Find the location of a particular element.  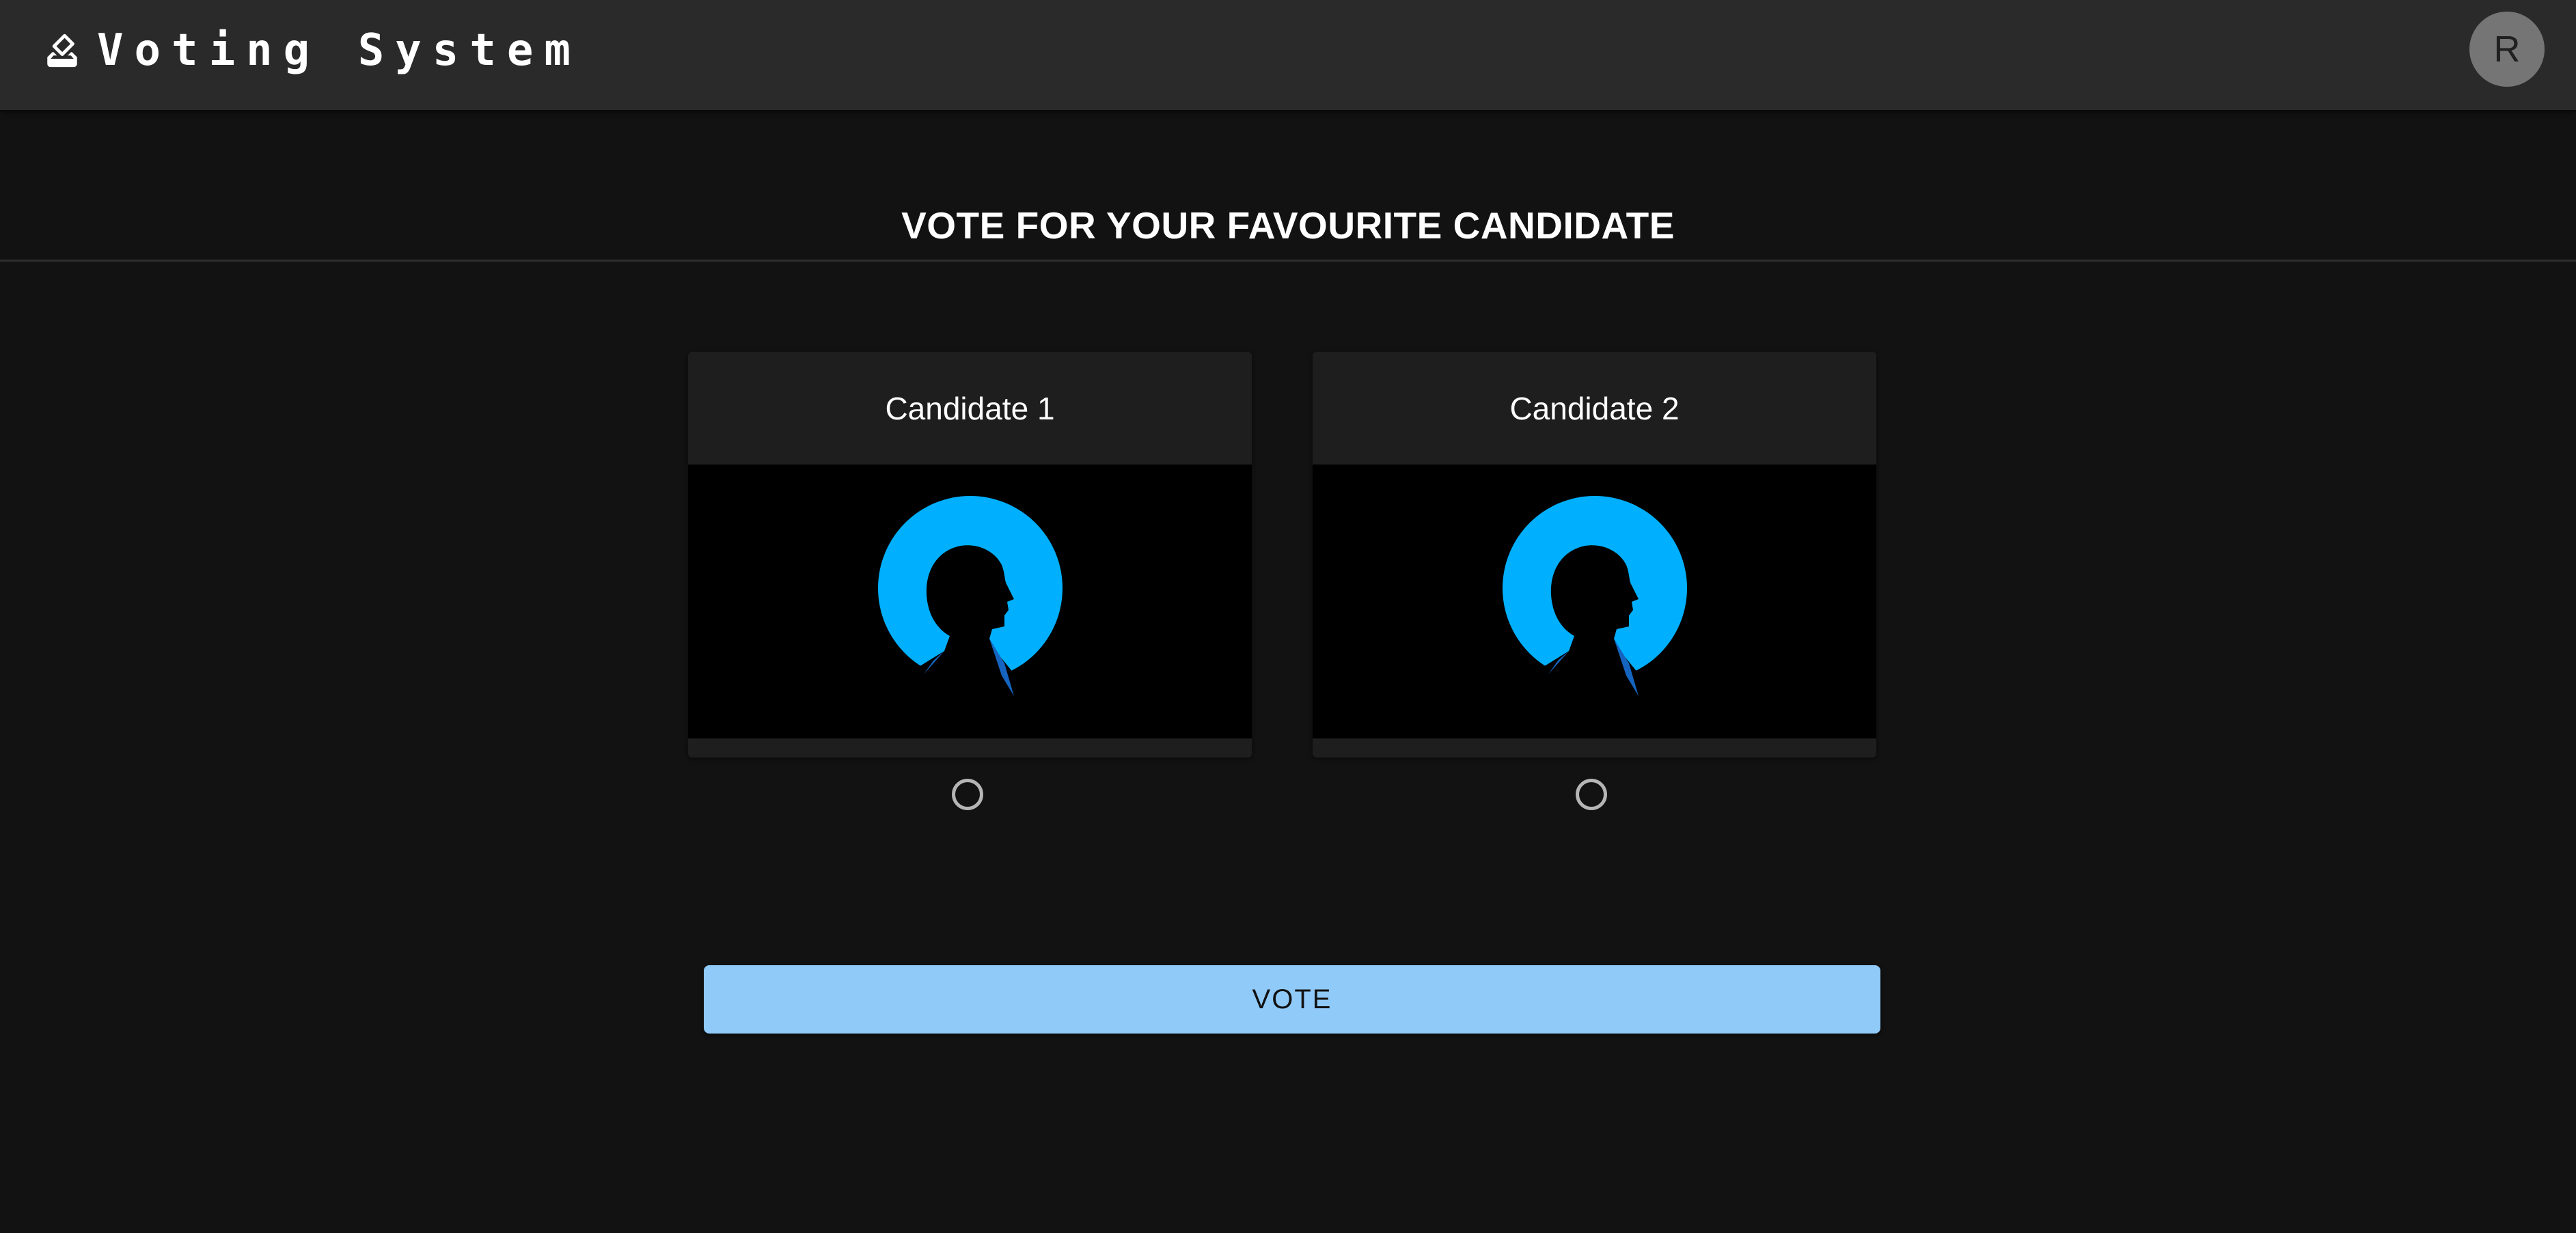

candidate-card-1: Candidate 1 is located at coordinates (970, 555).